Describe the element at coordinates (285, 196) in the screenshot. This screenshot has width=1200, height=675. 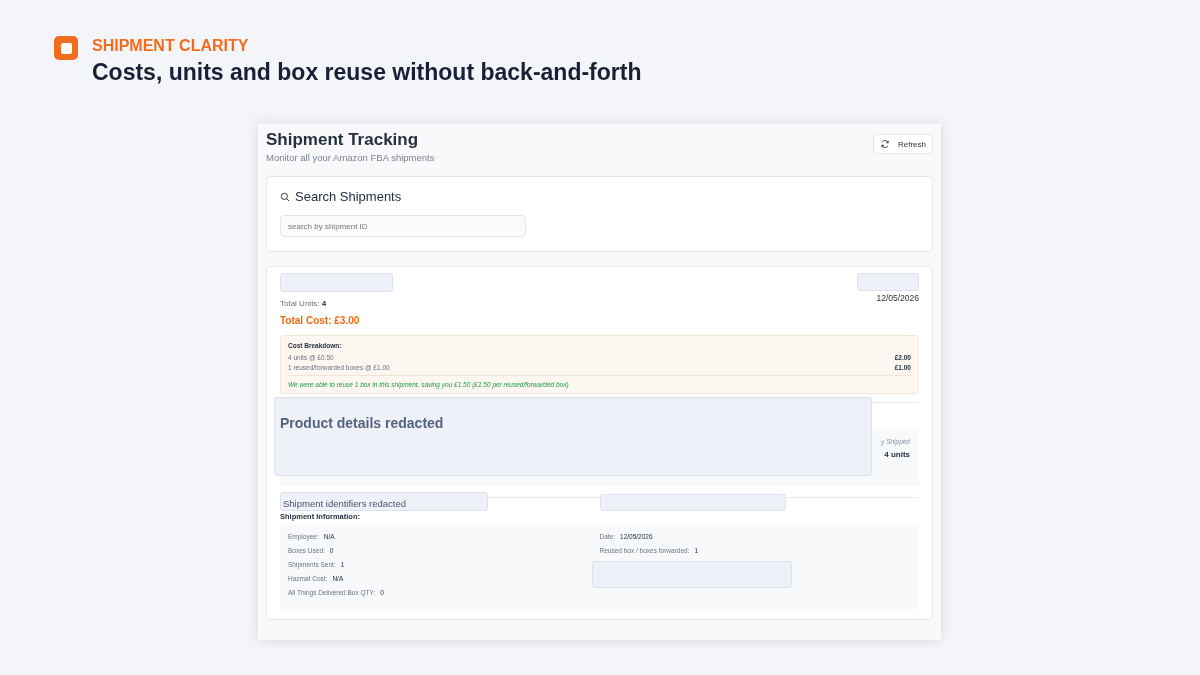
I see `search-icon` at that location.